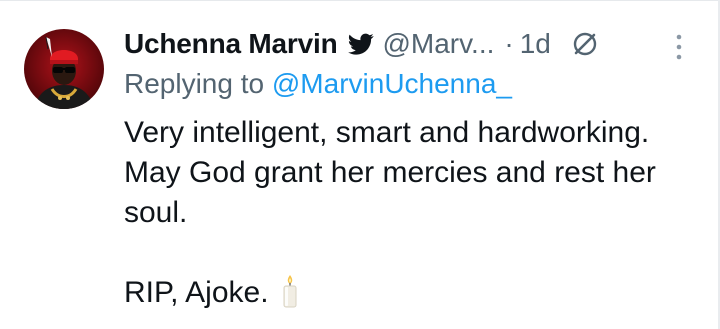  What do you see at coordinates (392, 83) in the screenshot?
I see `replying-to-mention-link: @MarvinUchenna_` at bounding box center [392, 83].